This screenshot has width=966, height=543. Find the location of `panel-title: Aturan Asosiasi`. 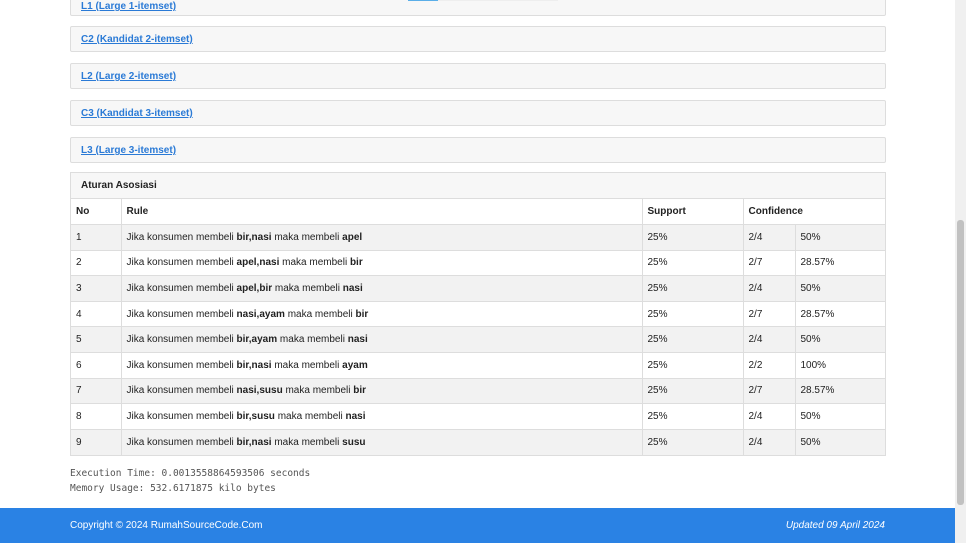

panel-title: Aturan Asosiasi is located at coordinates (478, 186).